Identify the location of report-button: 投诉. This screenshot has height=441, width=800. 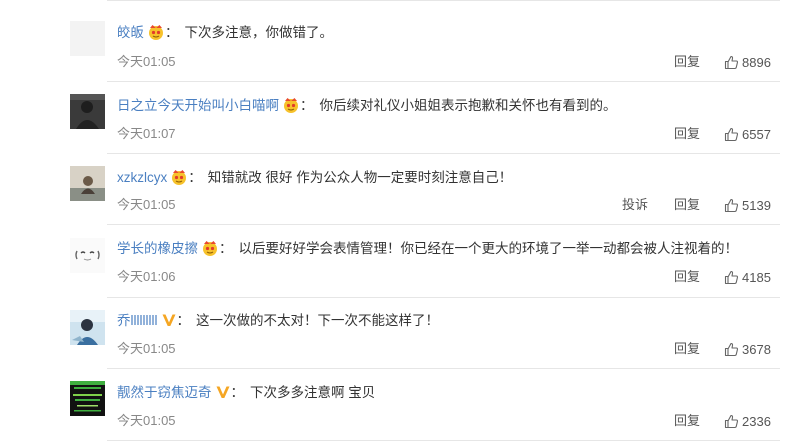
(635, 205).